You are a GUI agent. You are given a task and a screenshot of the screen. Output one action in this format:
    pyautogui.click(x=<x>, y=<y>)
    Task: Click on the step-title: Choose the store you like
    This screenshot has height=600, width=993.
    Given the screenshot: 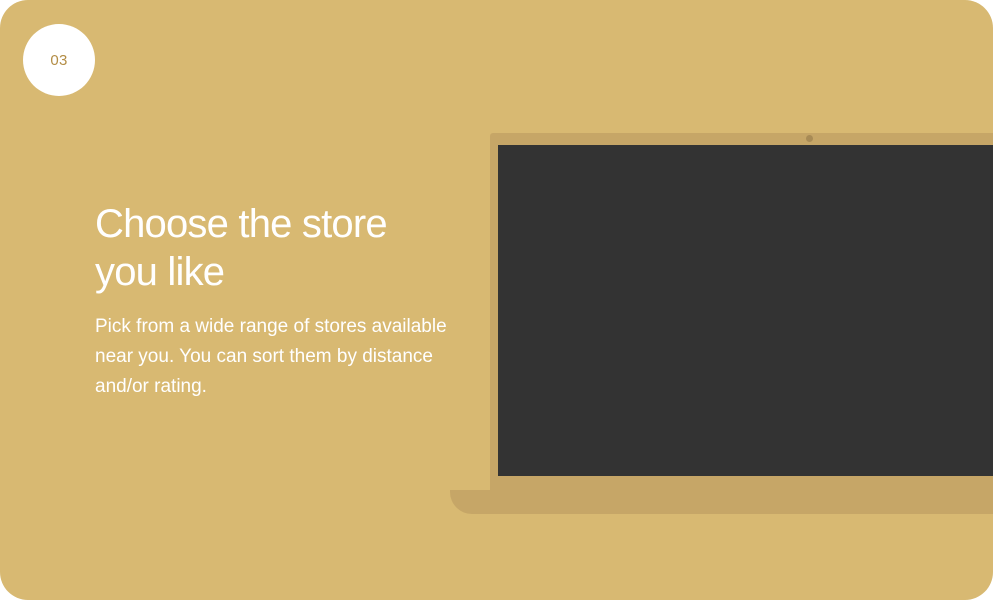 What is the action you would take?
    pyautogui.click(x=241, y=248)
    